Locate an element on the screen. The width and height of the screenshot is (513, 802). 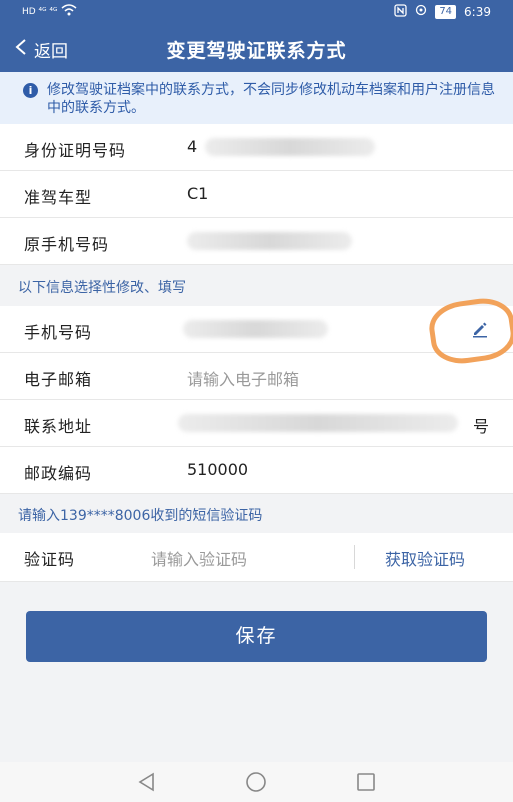
divider is located at coordinates (354, 557).